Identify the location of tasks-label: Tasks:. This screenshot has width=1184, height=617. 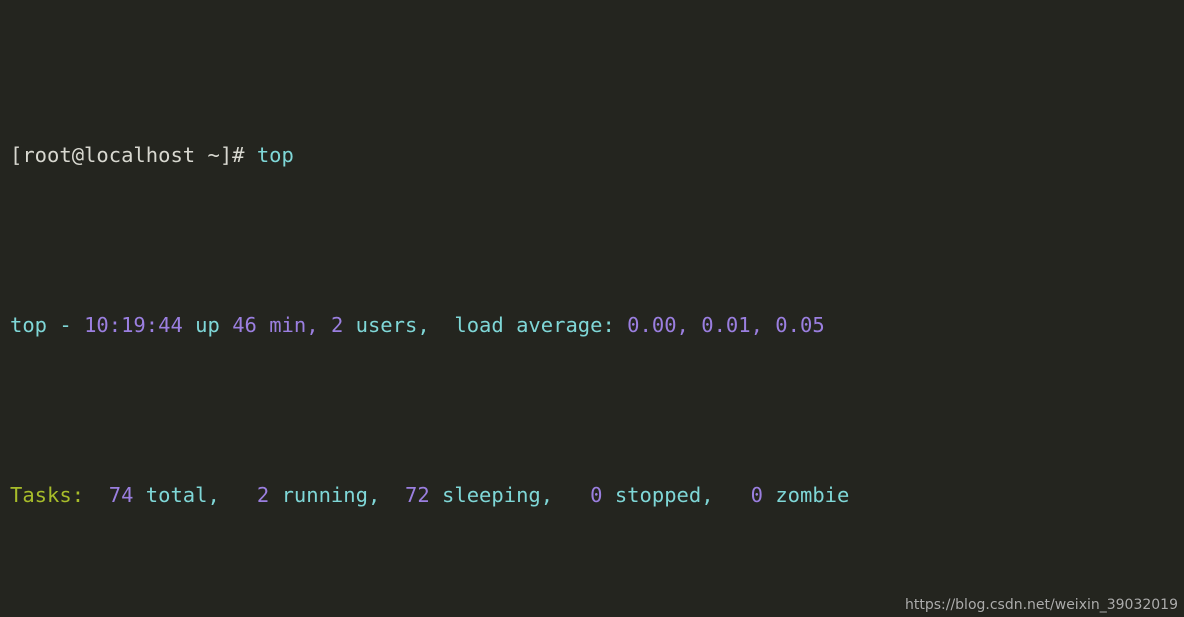
(47, 495).